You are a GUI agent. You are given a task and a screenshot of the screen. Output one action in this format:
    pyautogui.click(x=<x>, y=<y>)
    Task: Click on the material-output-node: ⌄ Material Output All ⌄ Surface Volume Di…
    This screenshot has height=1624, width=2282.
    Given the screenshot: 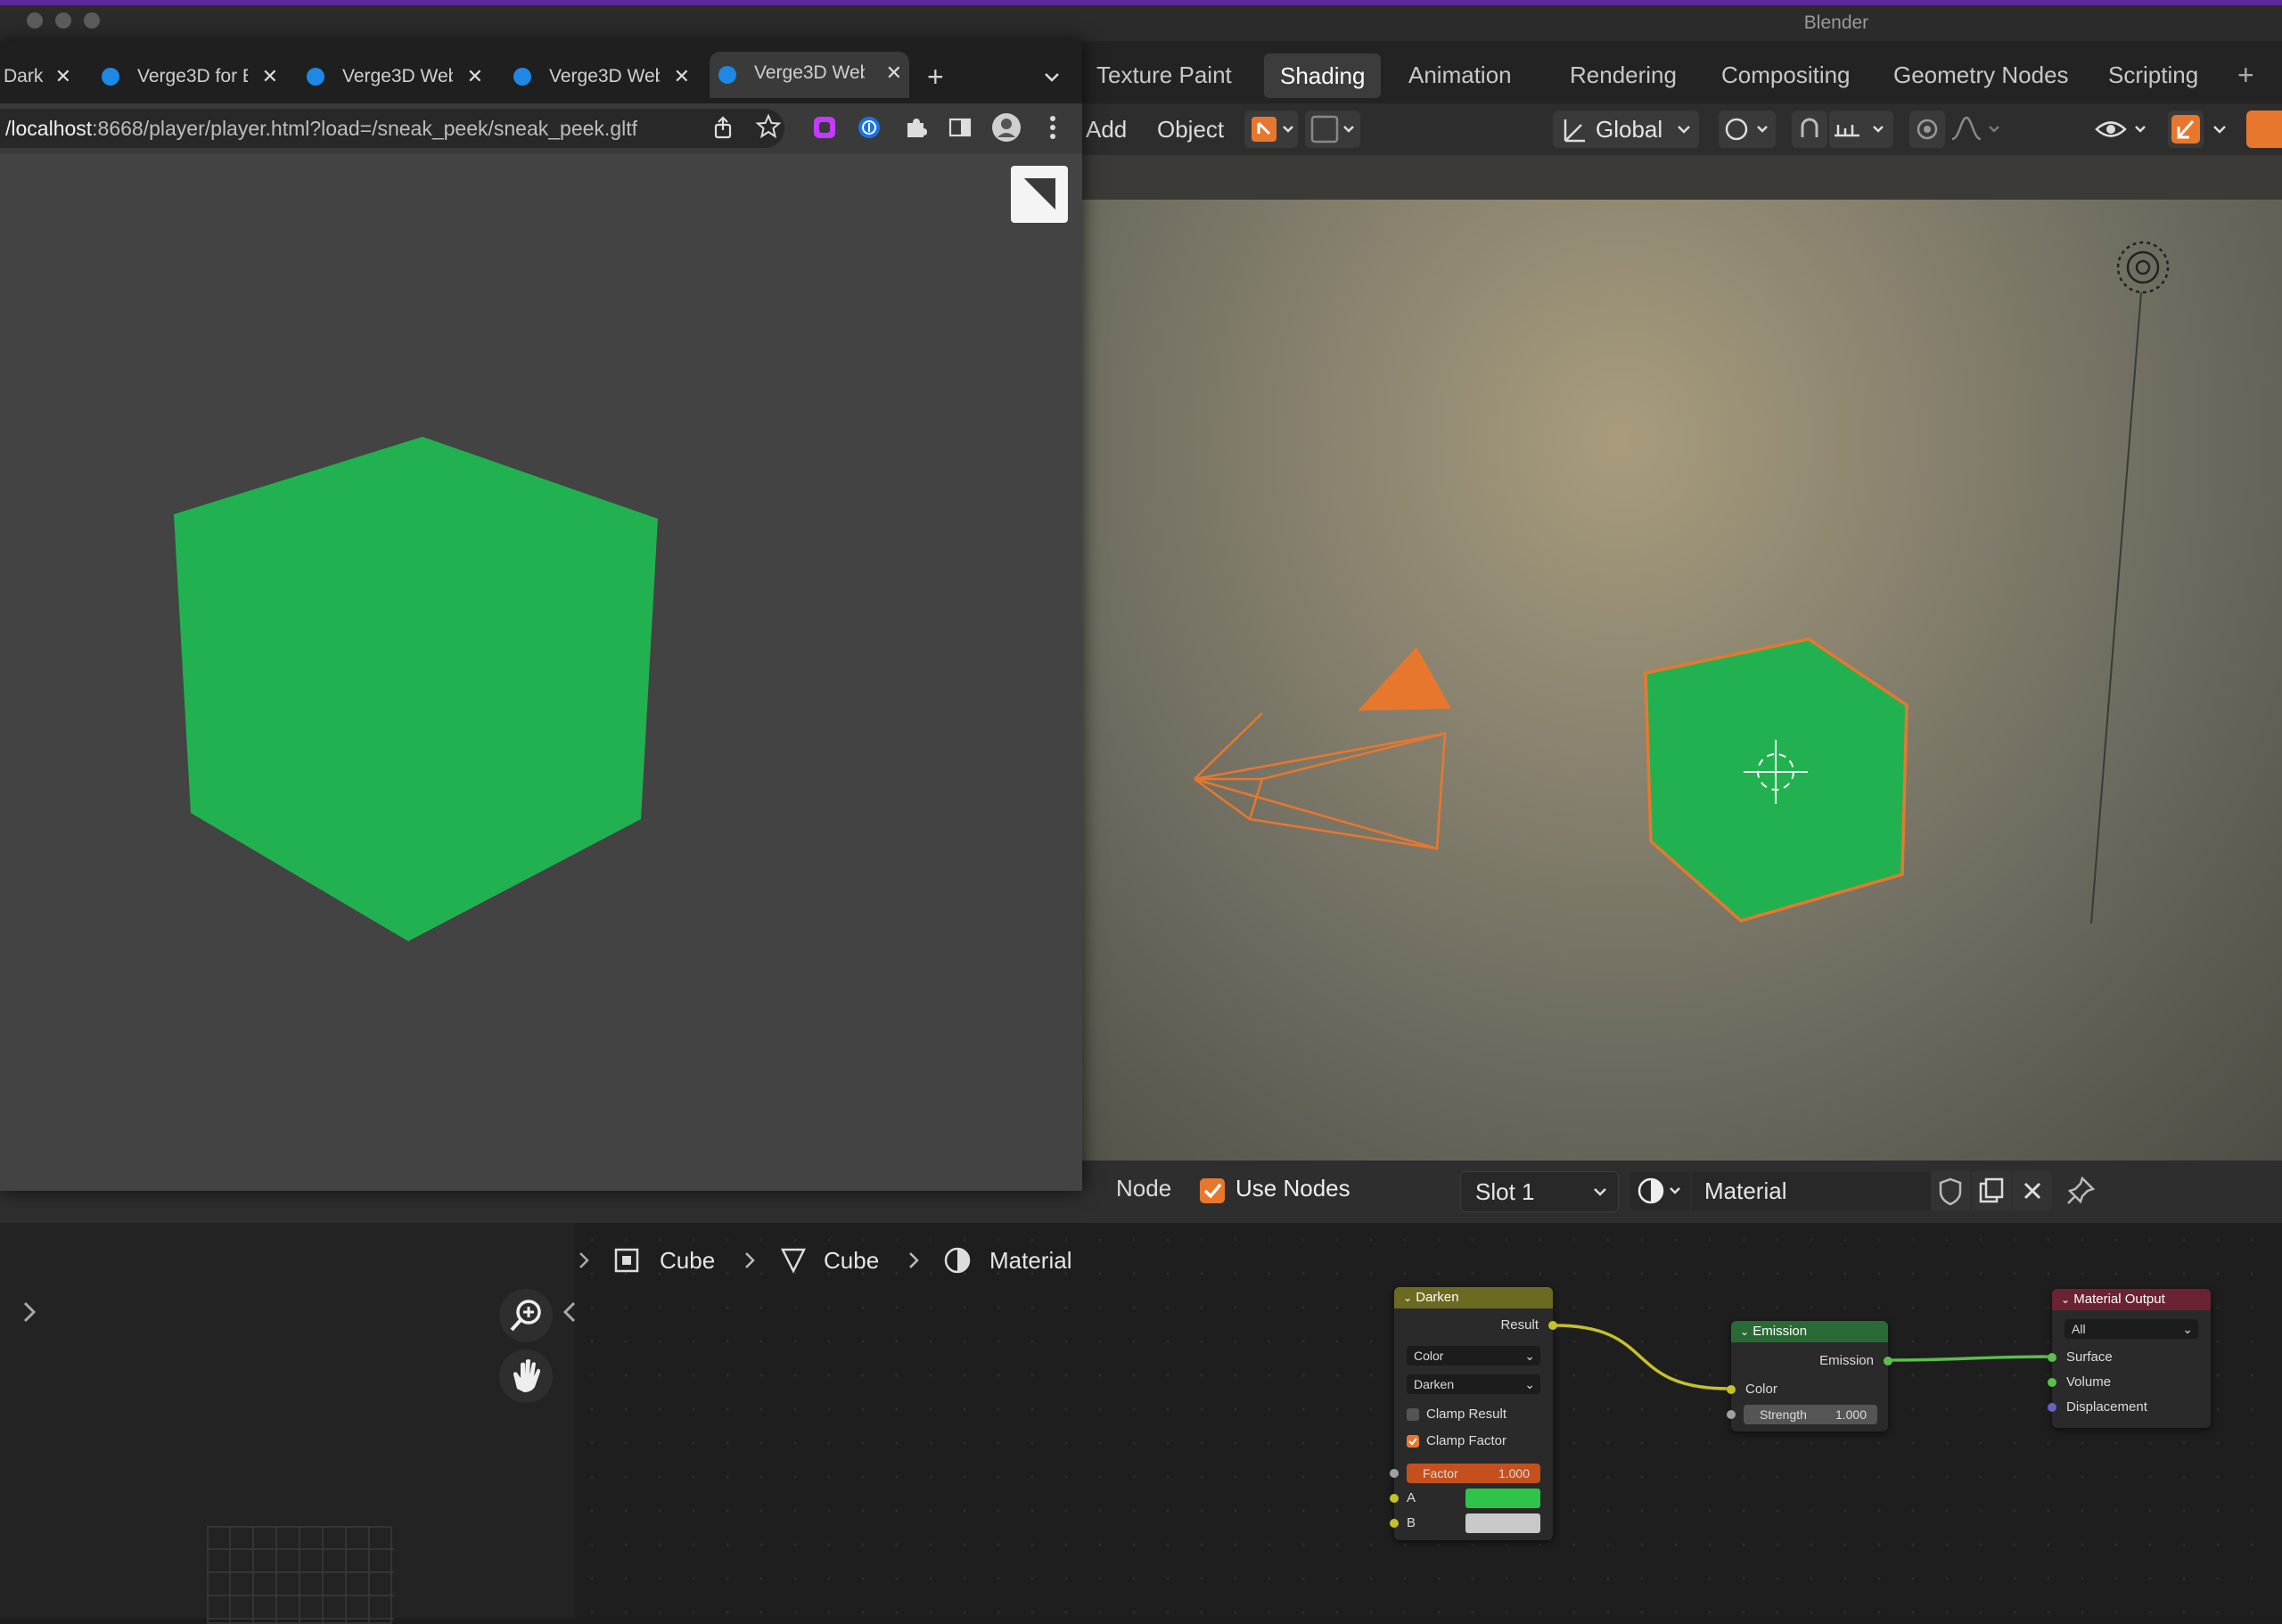 What is the action you would take?
    pyautogui.click(x=2129, y=1358)
    